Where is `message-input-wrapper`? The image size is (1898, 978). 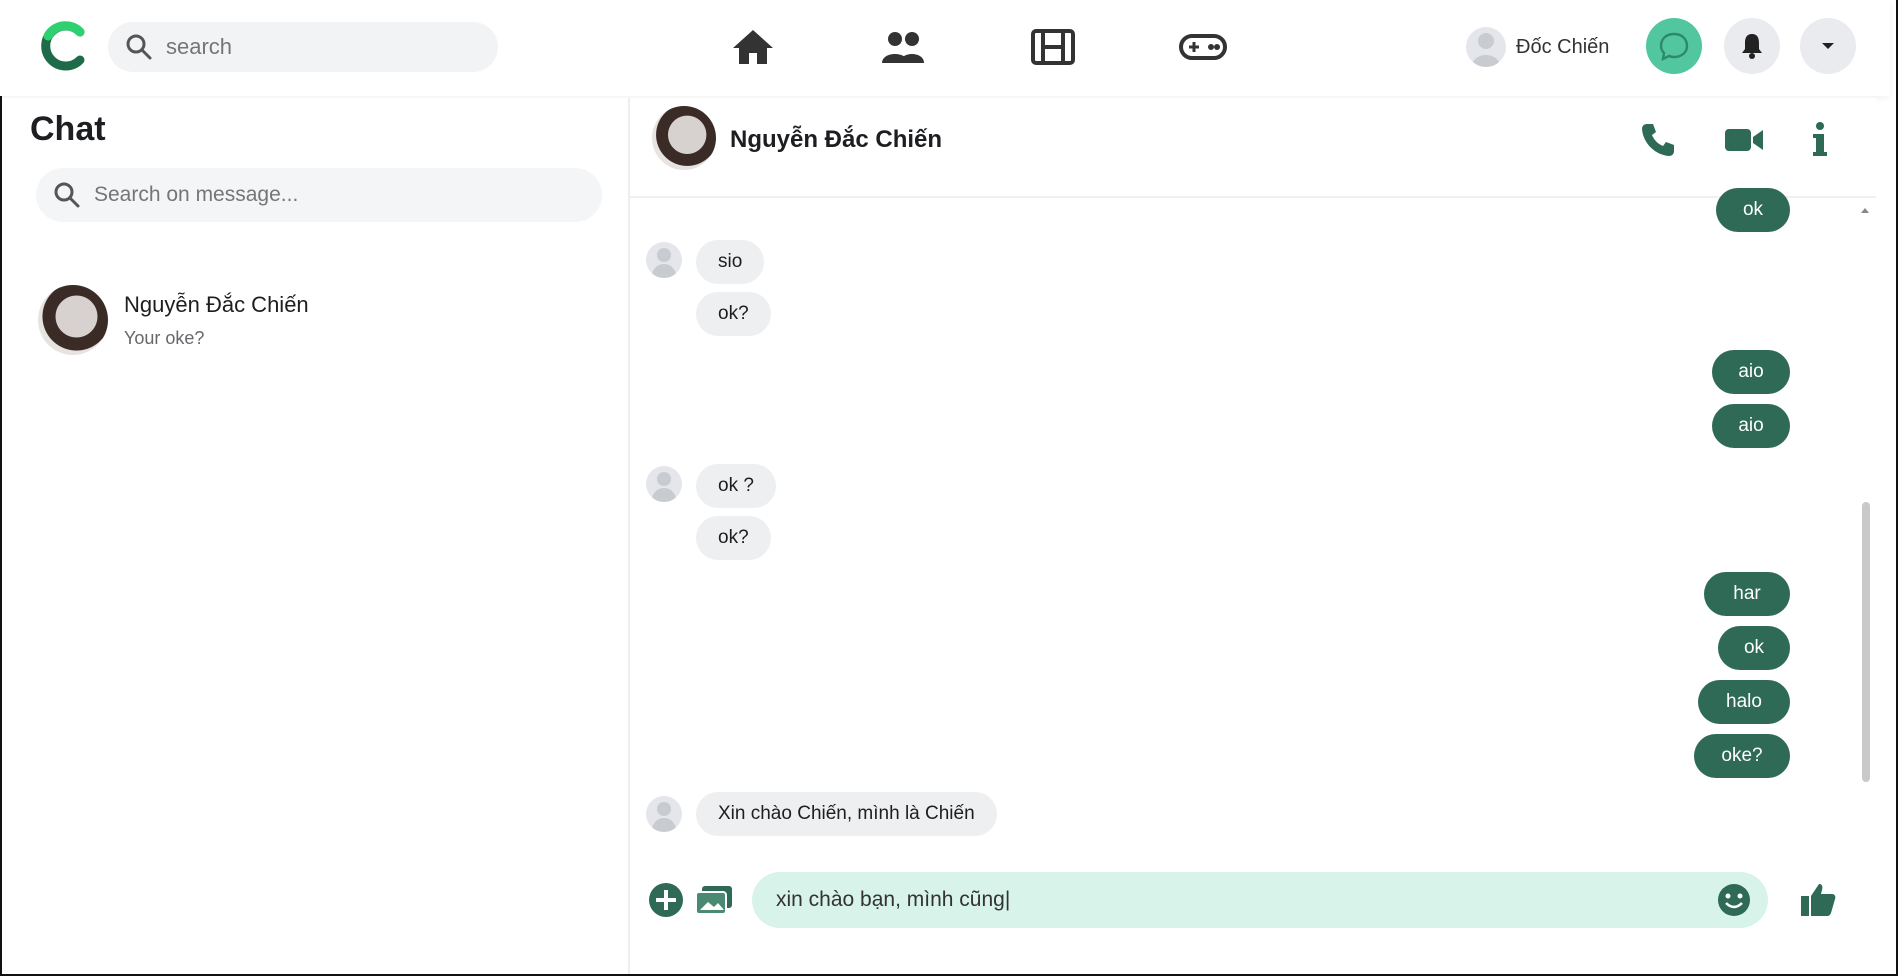 message-input-wrapper is located at coordinates (1260, 900).